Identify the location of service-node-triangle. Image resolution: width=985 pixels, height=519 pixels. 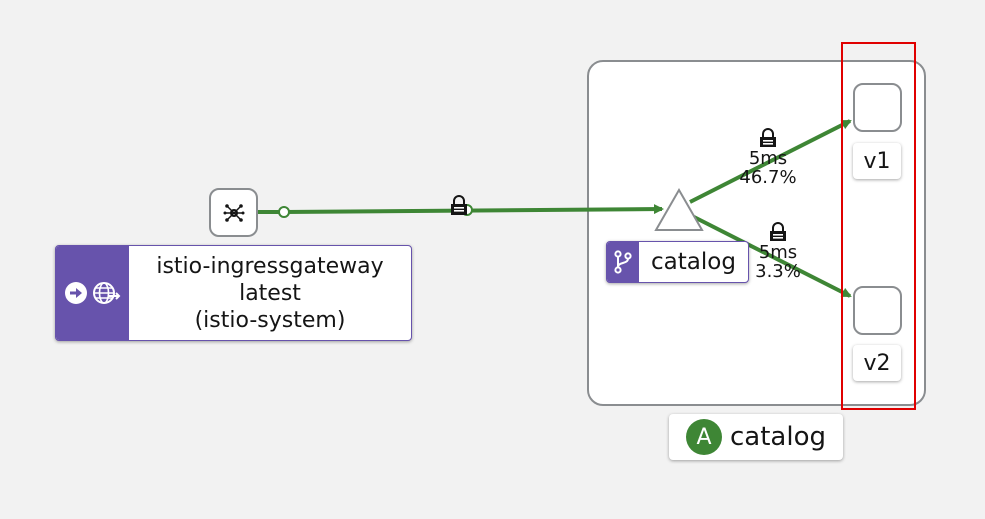
(679, 209).